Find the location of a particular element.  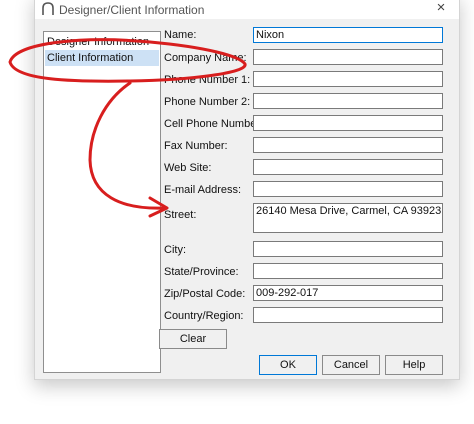

country-region-field is located at coordinates (348, 315).